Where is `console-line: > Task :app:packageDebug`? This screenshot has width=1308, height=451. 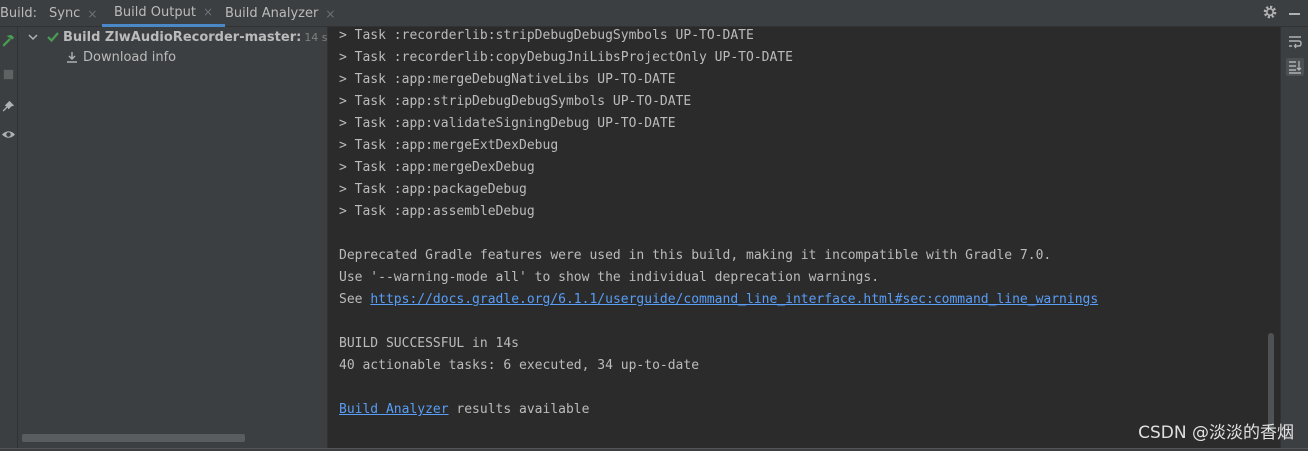
console-line: > Task :app:packageDebug is located at coordinates (433, 189).